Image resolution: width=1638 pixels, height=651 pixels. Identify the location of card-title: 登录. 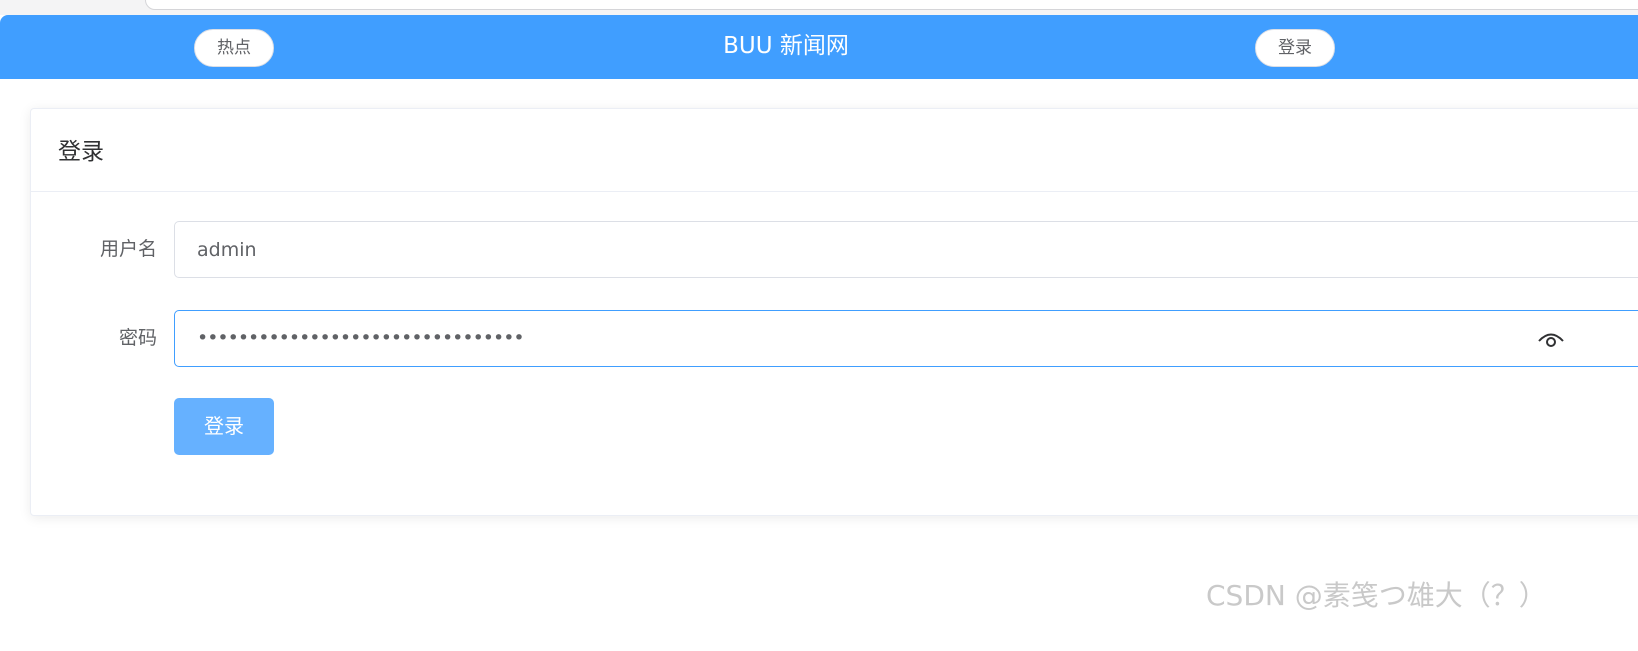
(81, 152).